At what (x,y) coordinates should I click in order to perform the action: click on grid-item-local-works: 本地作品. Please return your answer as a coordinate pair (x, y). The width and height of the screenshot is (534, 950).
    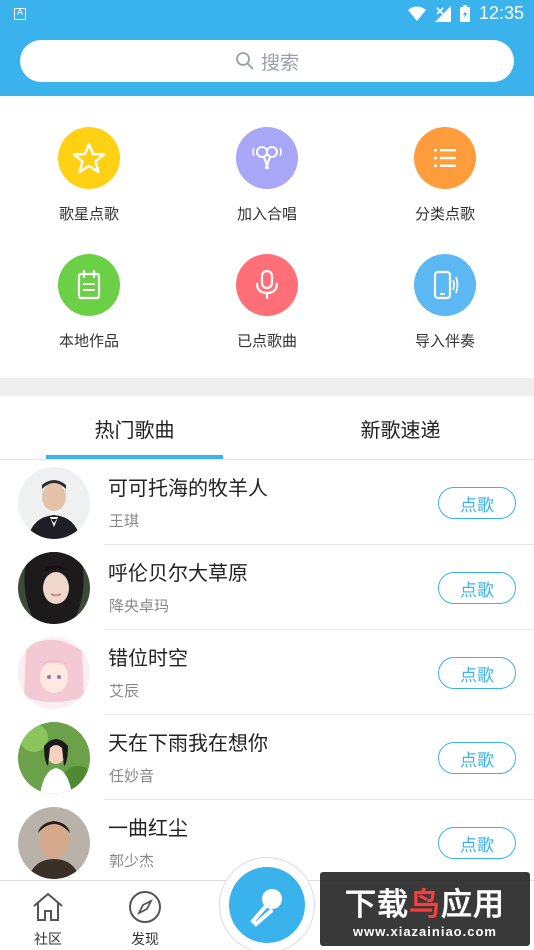
    Looking at the image, I should click on (89, 302).